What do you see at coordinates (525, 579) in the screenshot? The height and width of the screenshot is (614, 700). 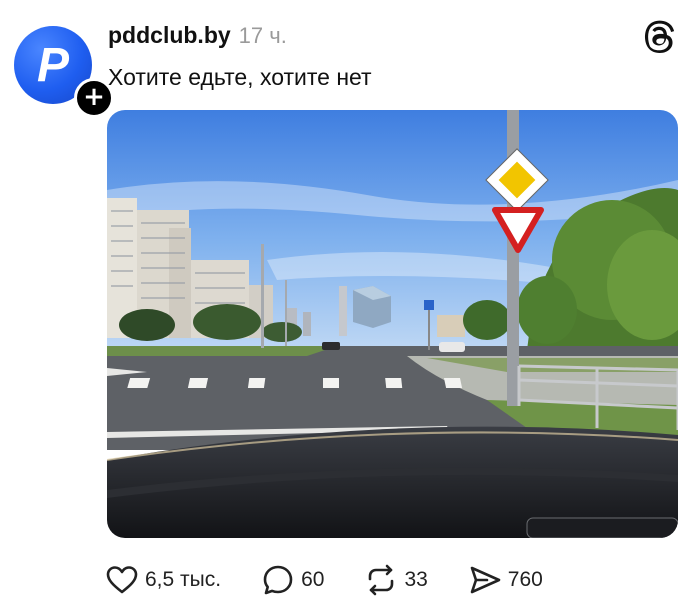 I see `shares-count: 760` at bounding box center [525, 579].